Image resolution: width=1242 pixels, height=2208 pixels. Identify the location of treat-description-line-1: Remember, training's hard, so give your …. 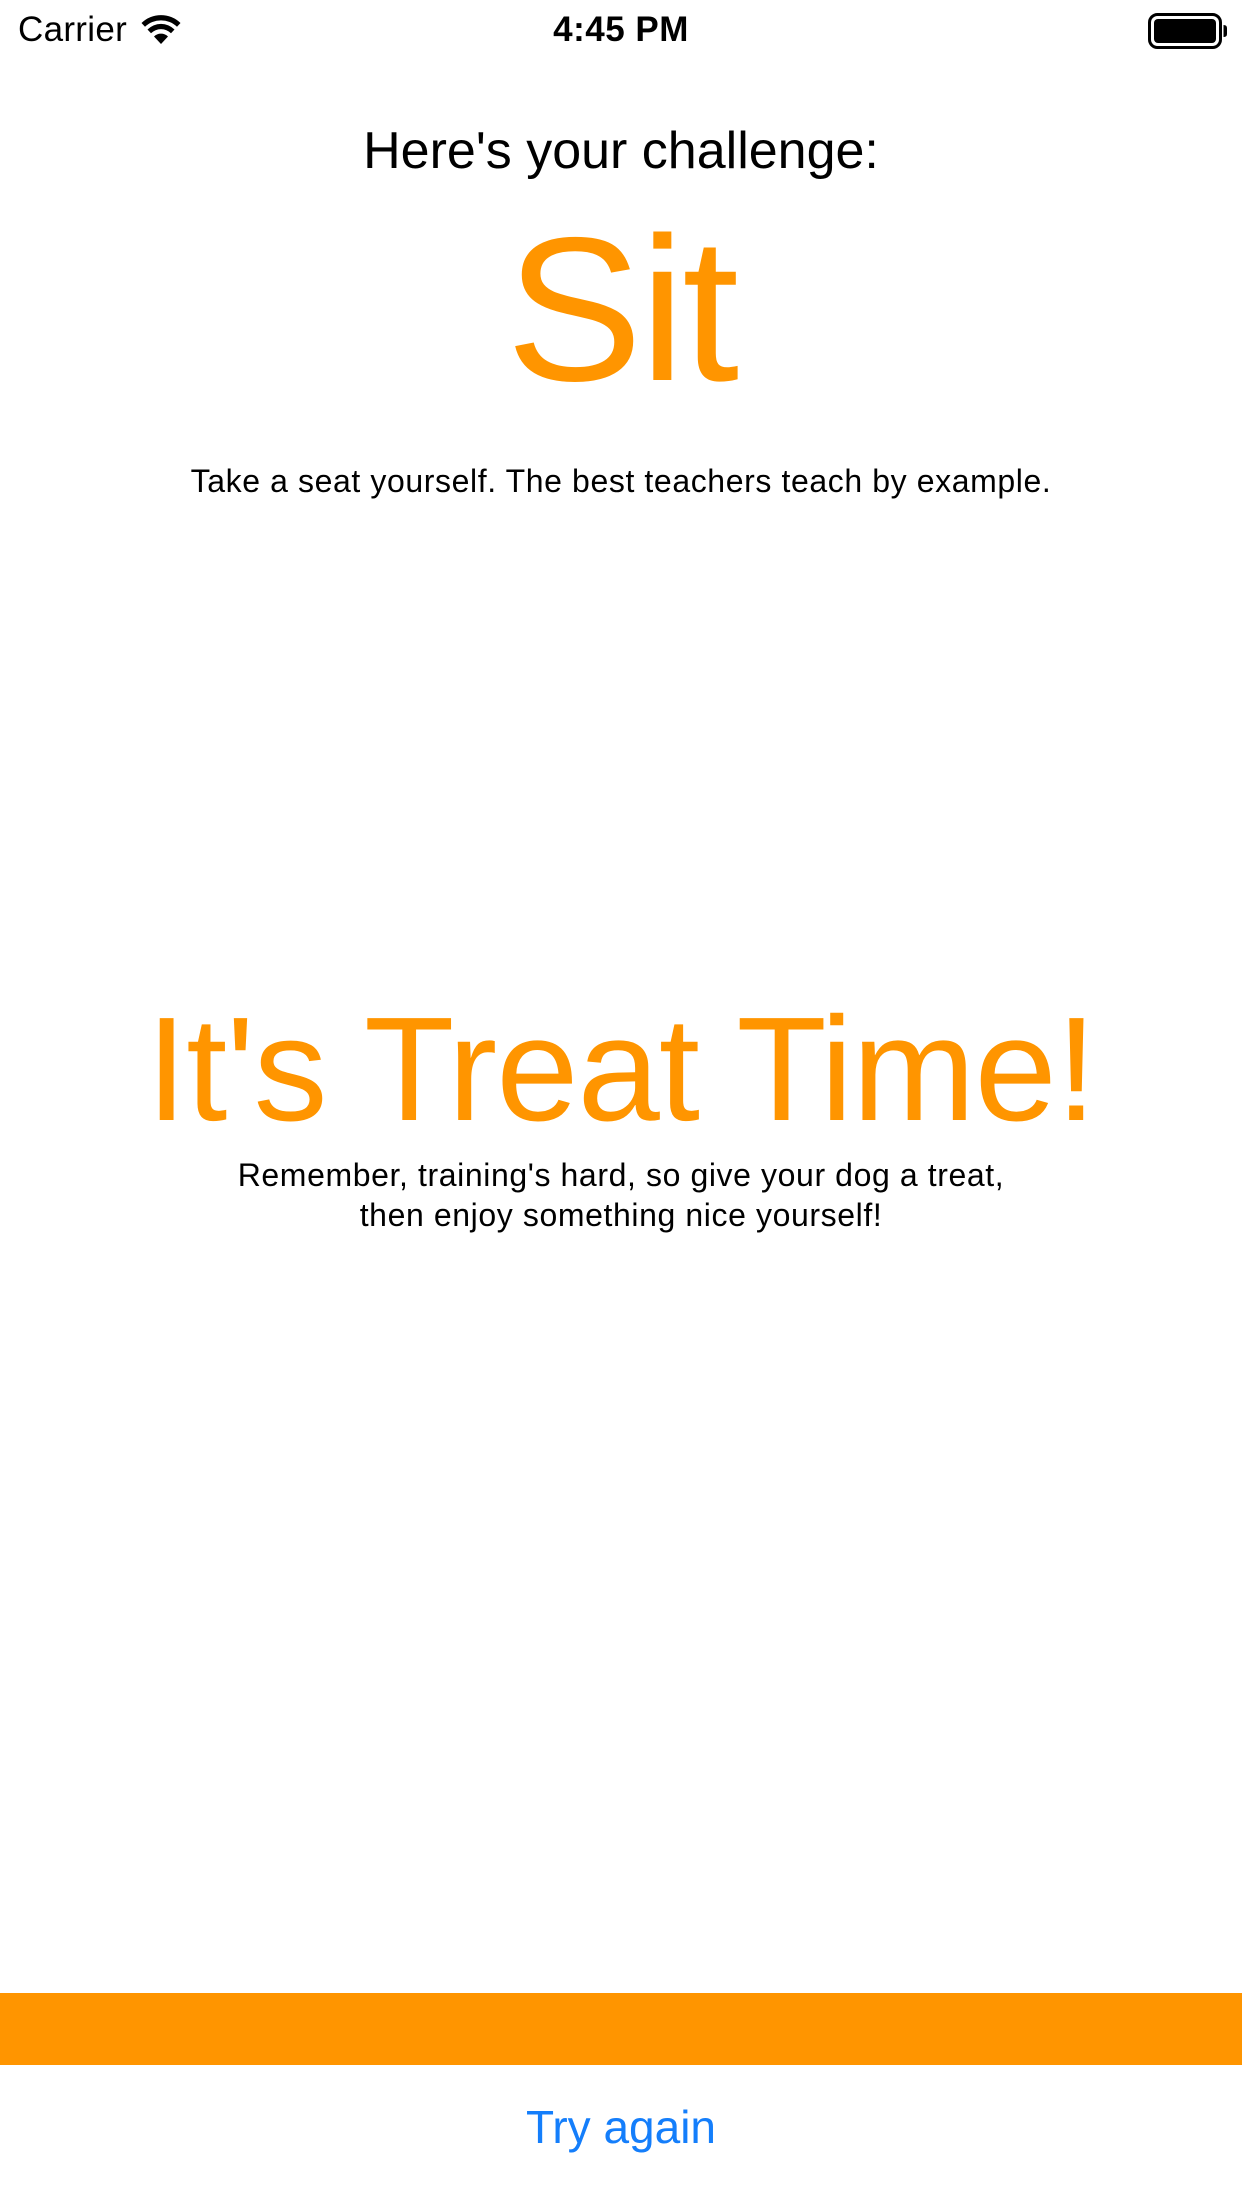
(621, 1175).